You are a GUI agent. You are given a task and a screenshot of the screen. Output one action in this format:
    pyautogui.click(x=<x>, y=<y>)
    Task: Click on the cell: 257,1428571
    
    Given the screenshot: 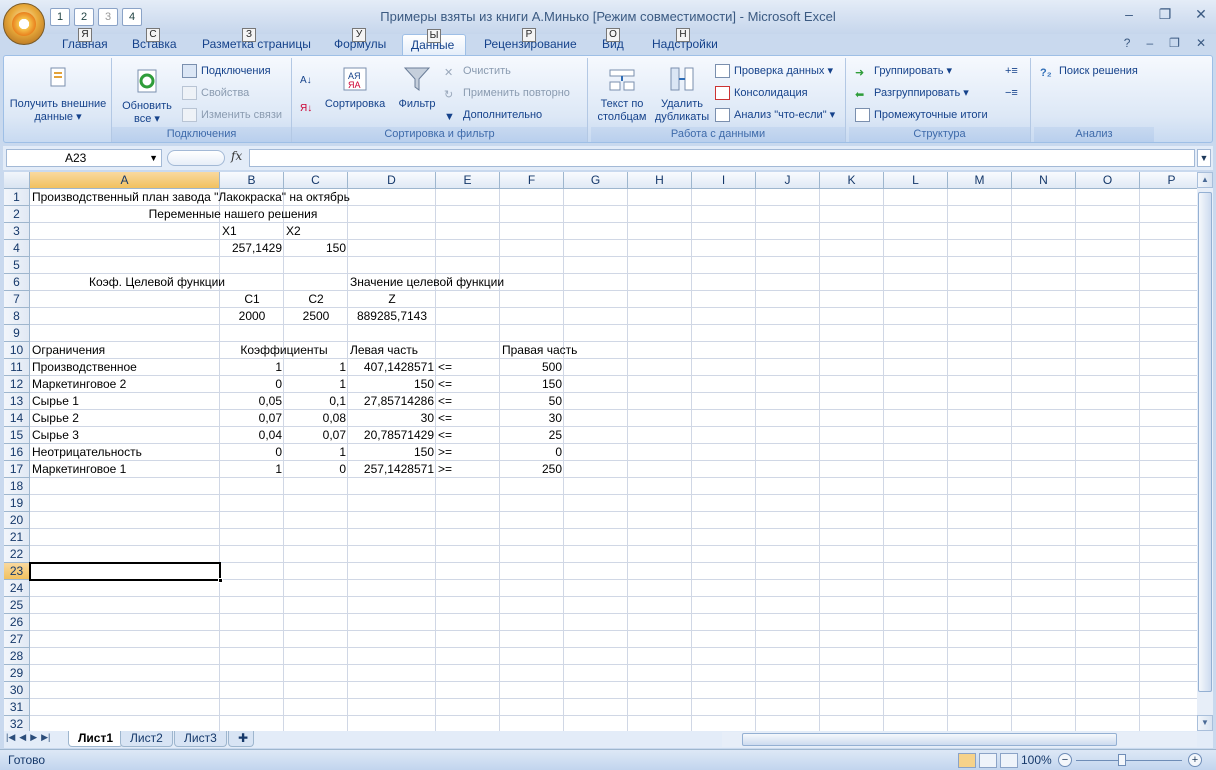 What is the action you would take?
    pyautogui.click(x=392, y=469)
    